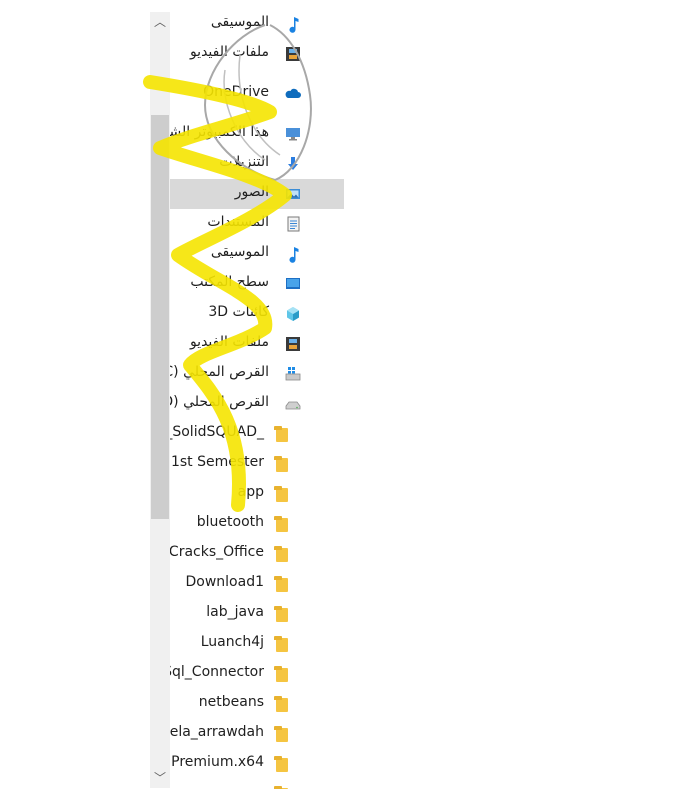 This screenshot has width=690, height=794. I want to click on tree-item-folder: netbeans, so click(257, 704).